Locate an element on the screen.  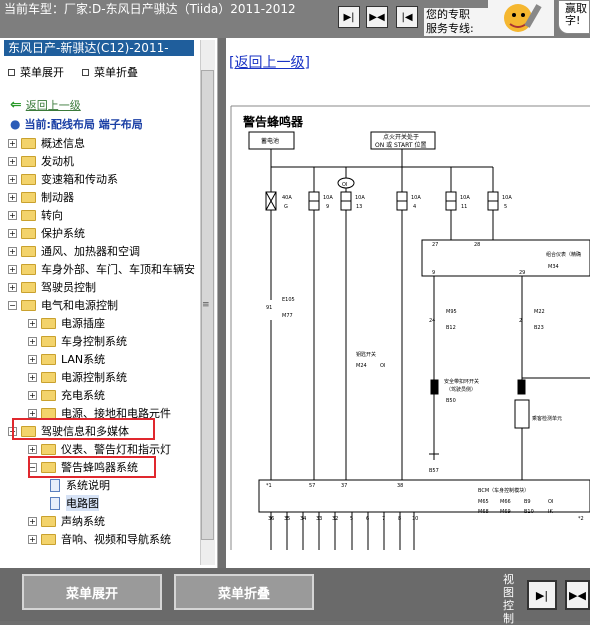
tree-item: + 声纳系统 is located at coordinates (66, 521).